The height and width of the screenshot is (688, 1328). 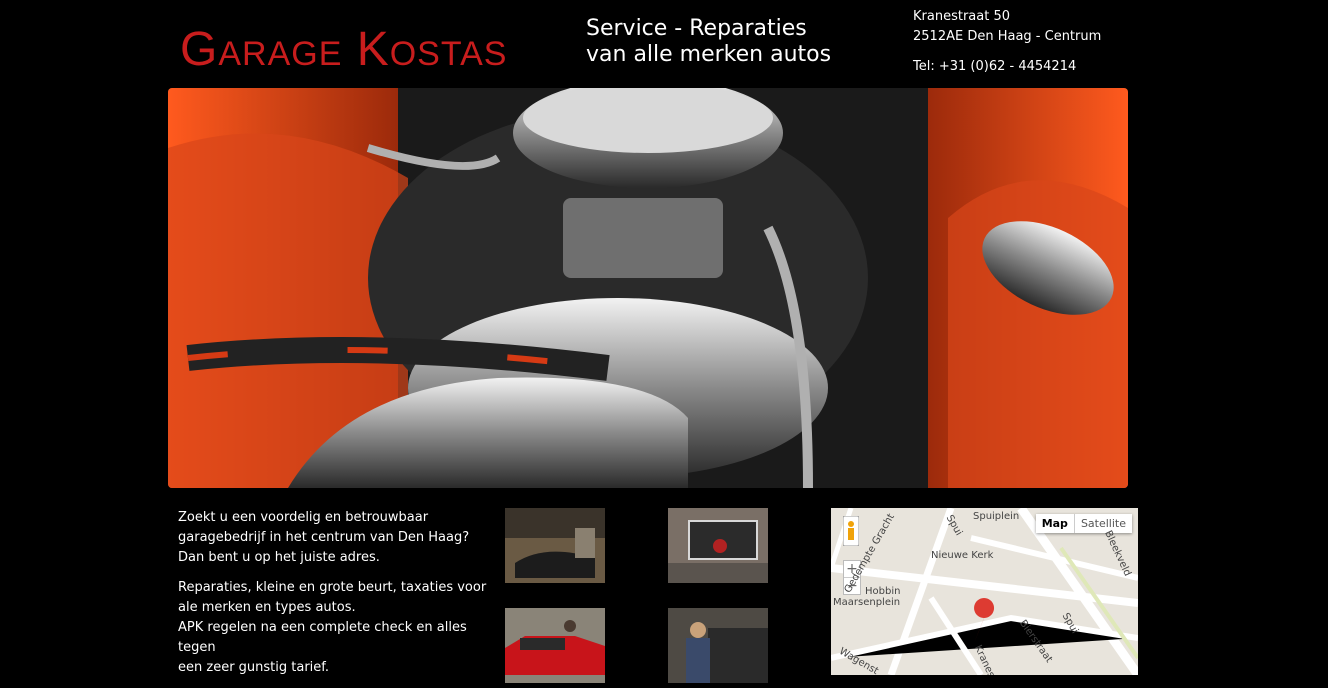 I want to click on phone-number: Tel: +31 (0)62 - 4454214, so click(x=995, y=66).